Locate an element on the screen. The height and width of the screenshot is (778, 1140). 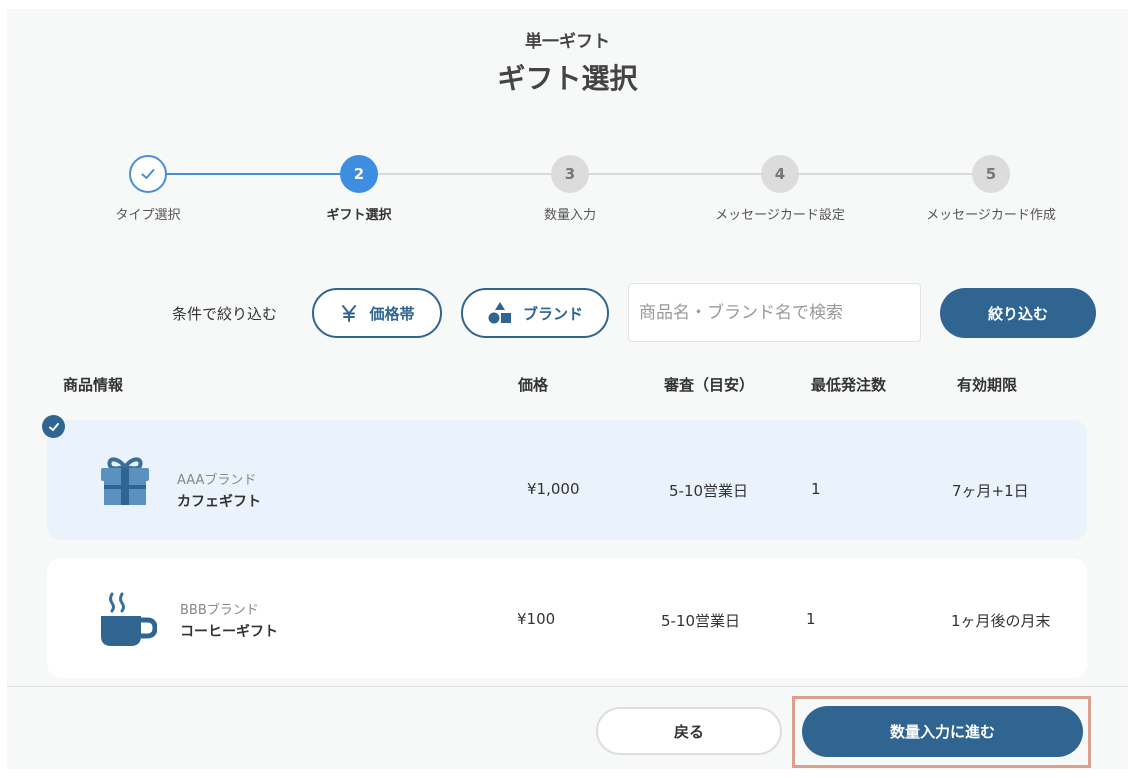
product-expiry: 1ヶ月後の月末 is located at coordinates (1001, 621).